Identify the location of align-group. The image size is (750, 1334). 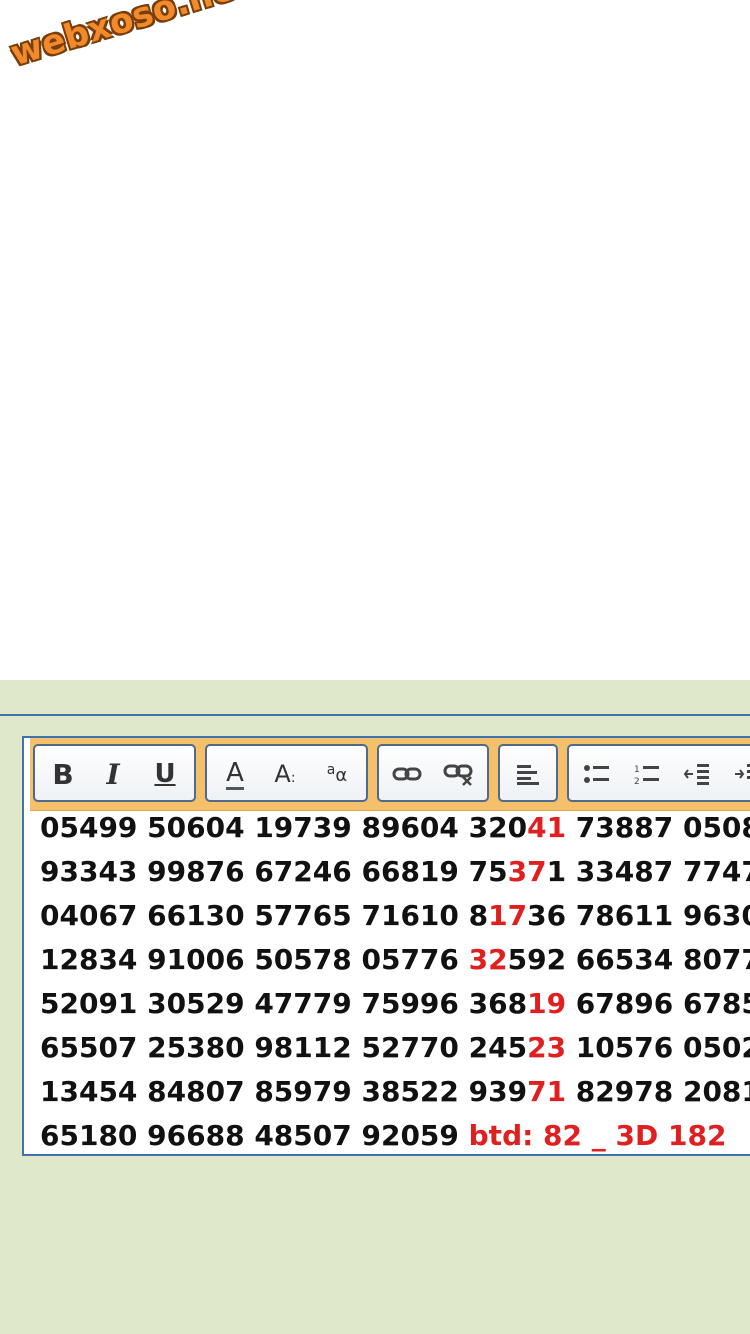
(528, 773).